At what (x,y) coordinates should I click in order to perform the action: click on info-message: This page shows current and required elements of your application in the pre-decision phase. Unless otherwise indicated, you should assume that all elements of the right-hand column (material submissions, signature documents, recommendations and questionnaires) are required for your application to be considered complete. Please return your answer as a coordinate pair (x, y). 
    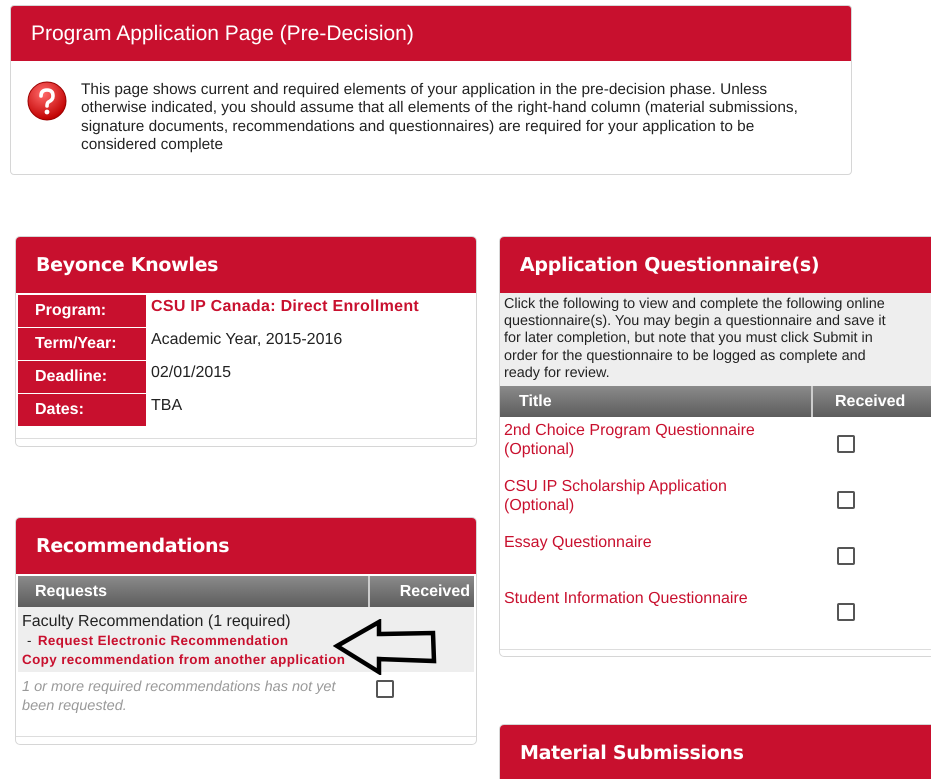
    Looking at the image, I should click on (440, 118).